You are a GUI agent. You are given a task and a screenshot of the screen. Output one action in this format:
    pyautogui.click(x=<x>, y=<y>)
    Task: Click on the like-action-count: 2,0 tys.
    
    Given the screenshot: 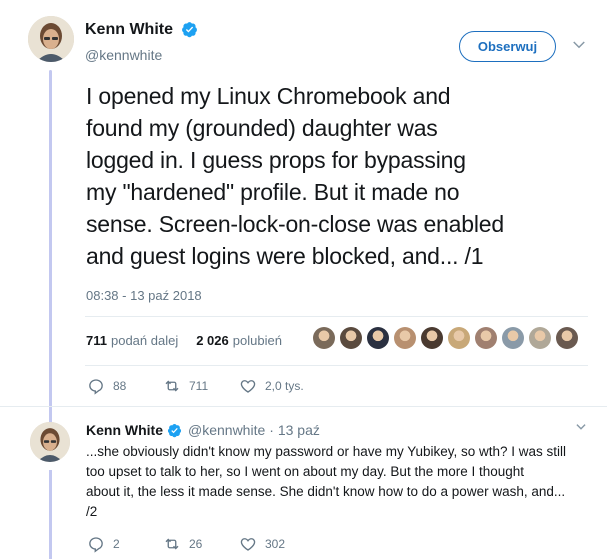 What is the action you would take?
    pyautogui.click(x=284, y=386)
    